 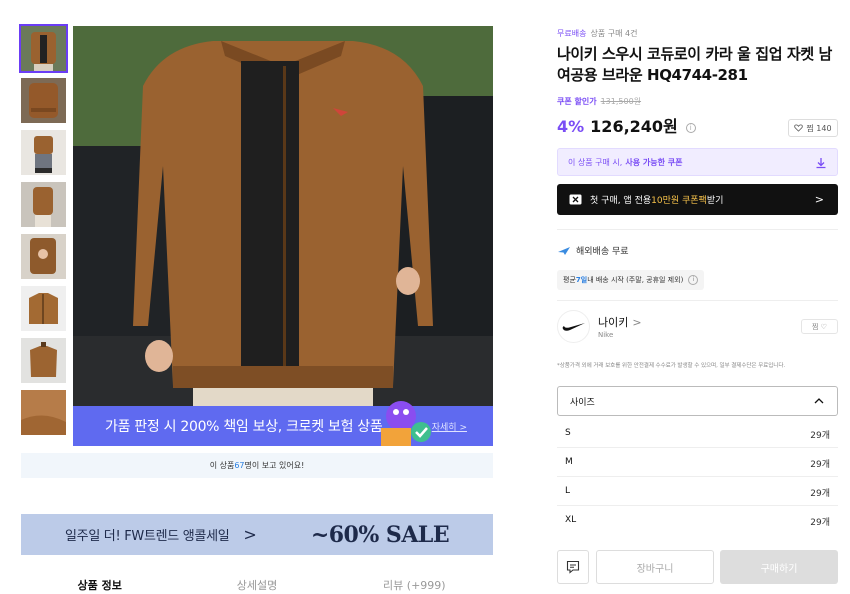 I want to click on brand-name: 나이키 >, so click(x=620, y=322).